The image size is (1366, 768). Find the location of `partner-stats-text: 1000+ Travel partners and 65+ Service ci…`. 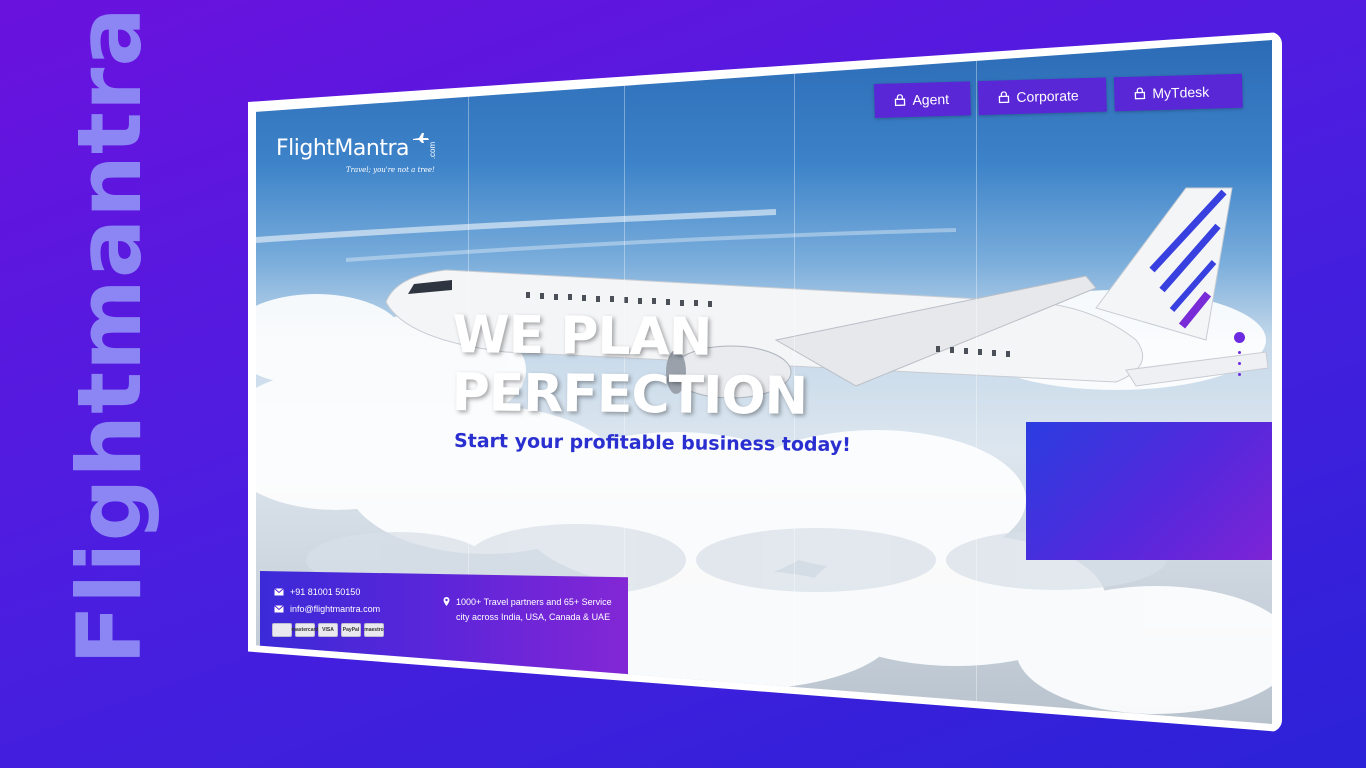

partner-stats-text: 1000+ Travel partners and 65+ Service ci… is located at coordinates (534, 609).